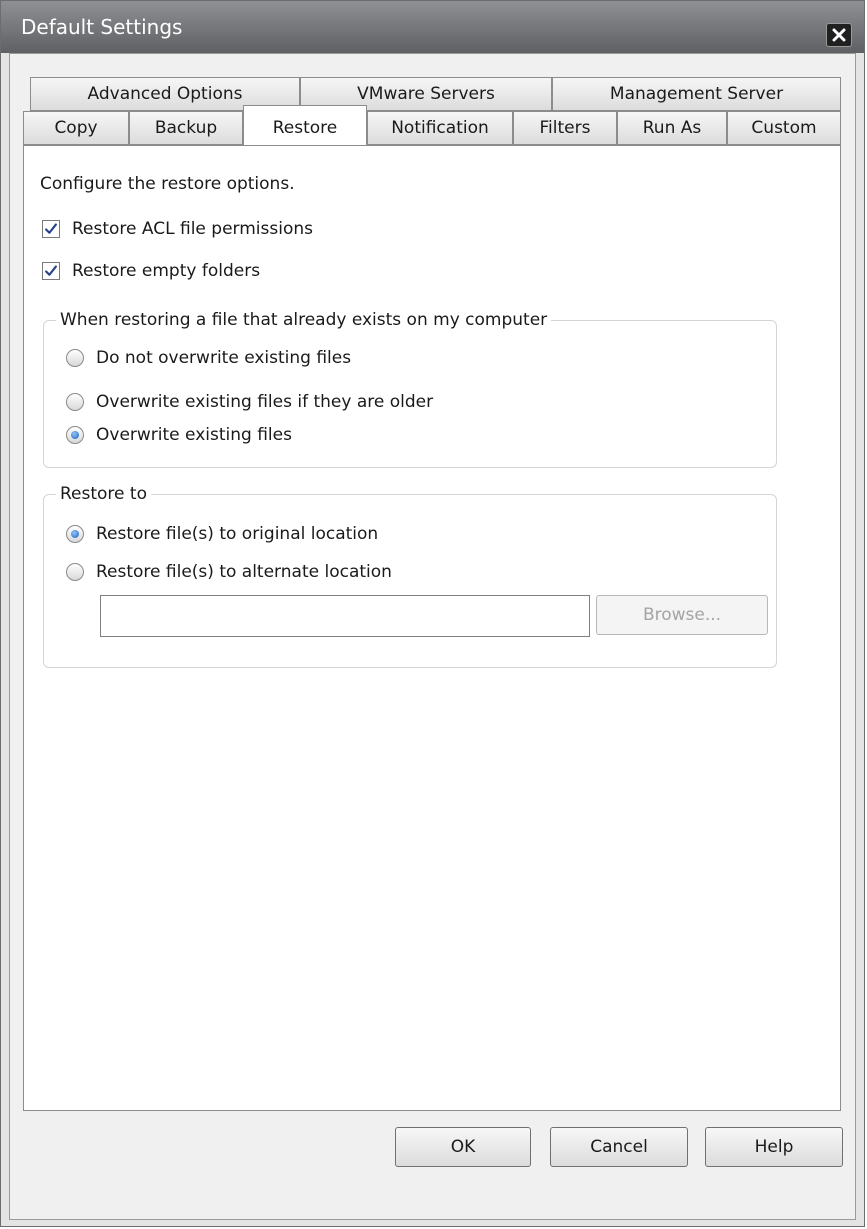  I want to click on help-button: Help, so click(774, 1147).